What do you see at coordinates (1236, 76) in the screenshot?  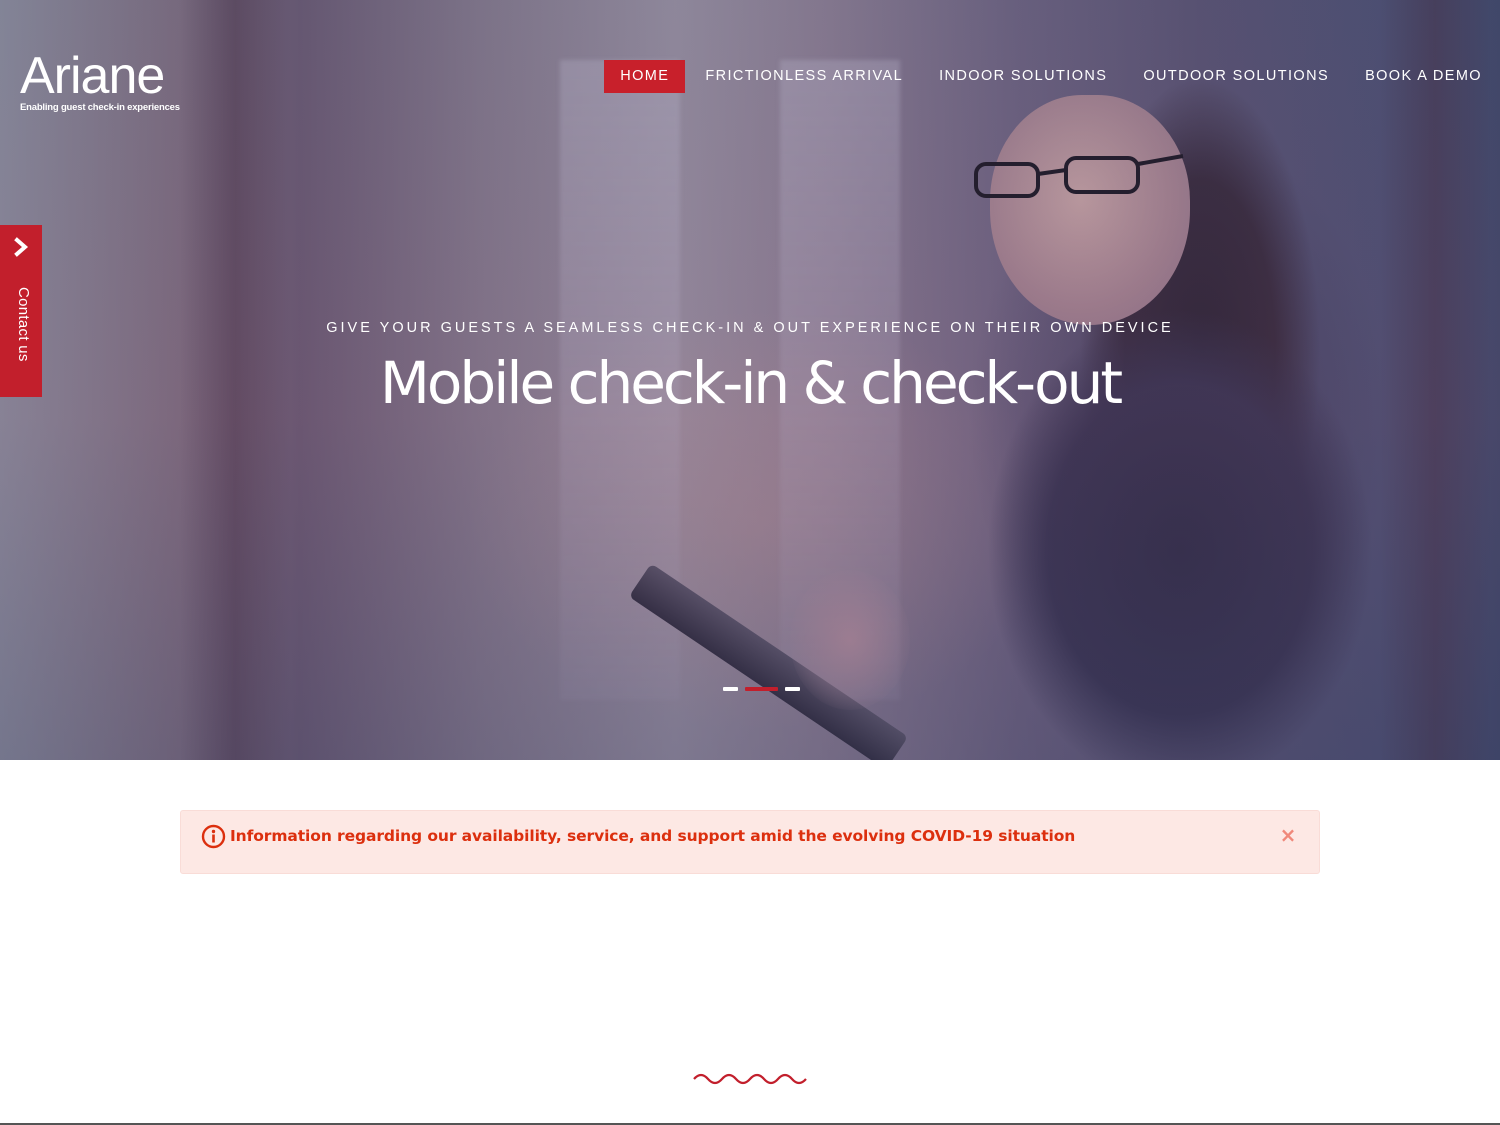 I see `nav-item-outdoor-solutions: OUTDOOR SOLUTIONS` at bounding box center [1236, 76].